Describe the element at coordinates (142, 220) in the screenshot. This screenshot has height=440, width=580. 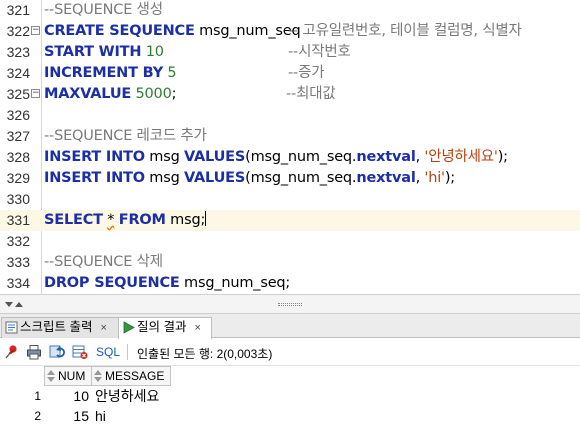
I see `sql-keyword: FROM` at that location.